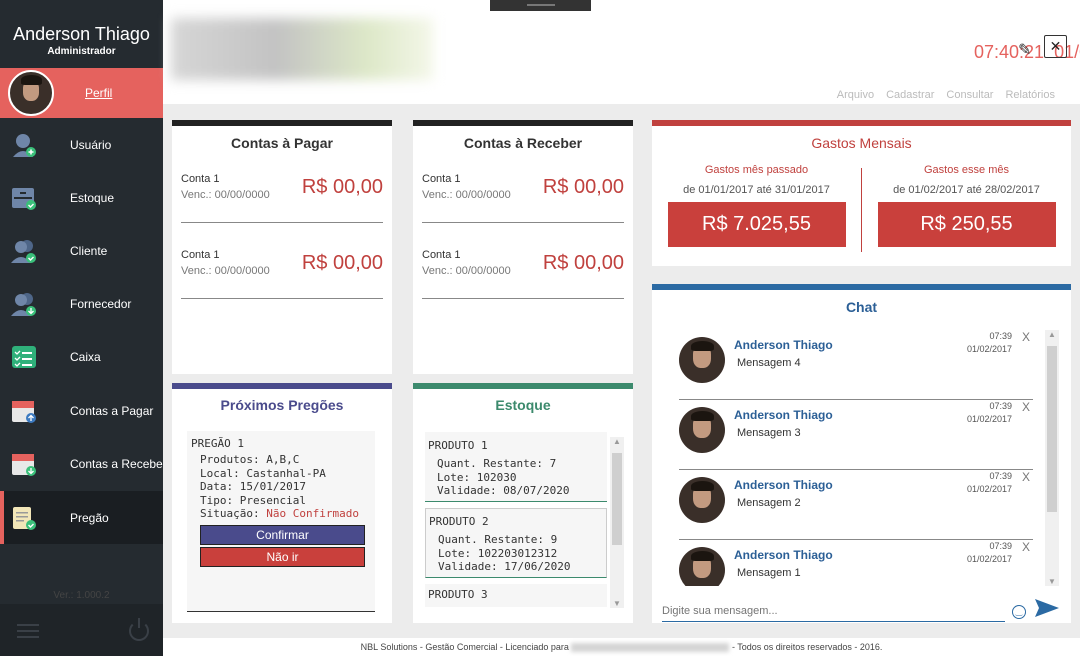  Describe the element at coordinates (459, 521) in the screenshot. I see `produto-name: PRODUTO 2` at that location.